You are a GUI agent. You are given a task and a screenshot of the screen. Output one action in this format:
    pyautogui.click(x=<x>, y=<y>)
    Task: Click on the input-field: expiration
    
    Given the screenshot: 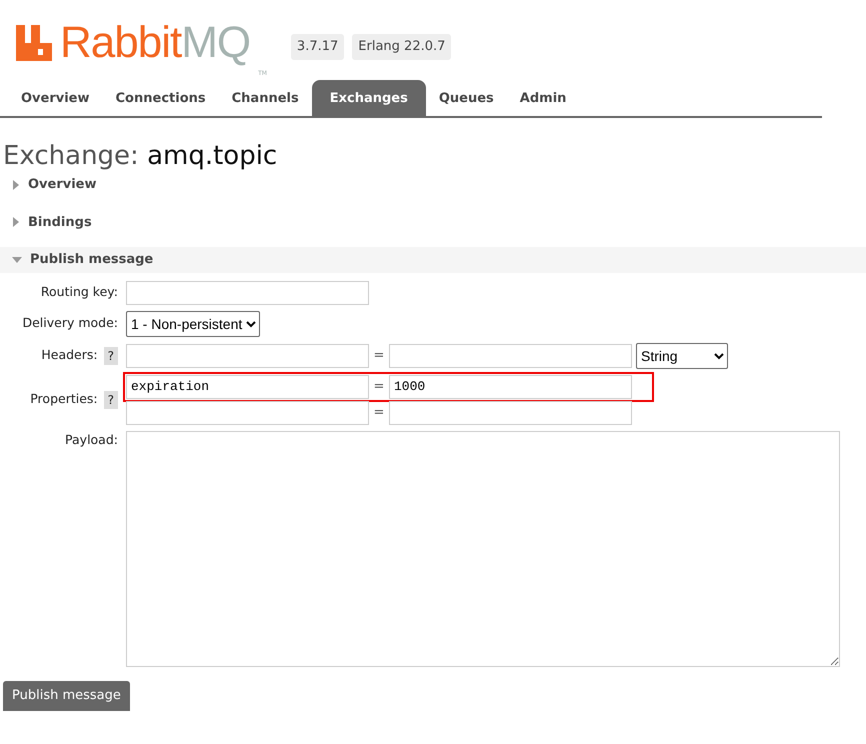 What is the action you would take?
    pyautogui.click(x=247, y=386)
    